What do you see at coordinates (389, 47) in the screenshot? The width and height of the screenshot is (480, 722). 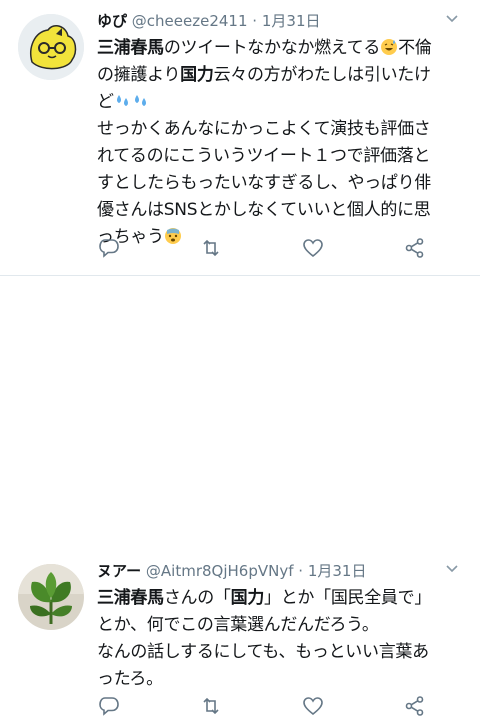 I see `grinning-sweat-emoji` at bounding box center [389, 47].